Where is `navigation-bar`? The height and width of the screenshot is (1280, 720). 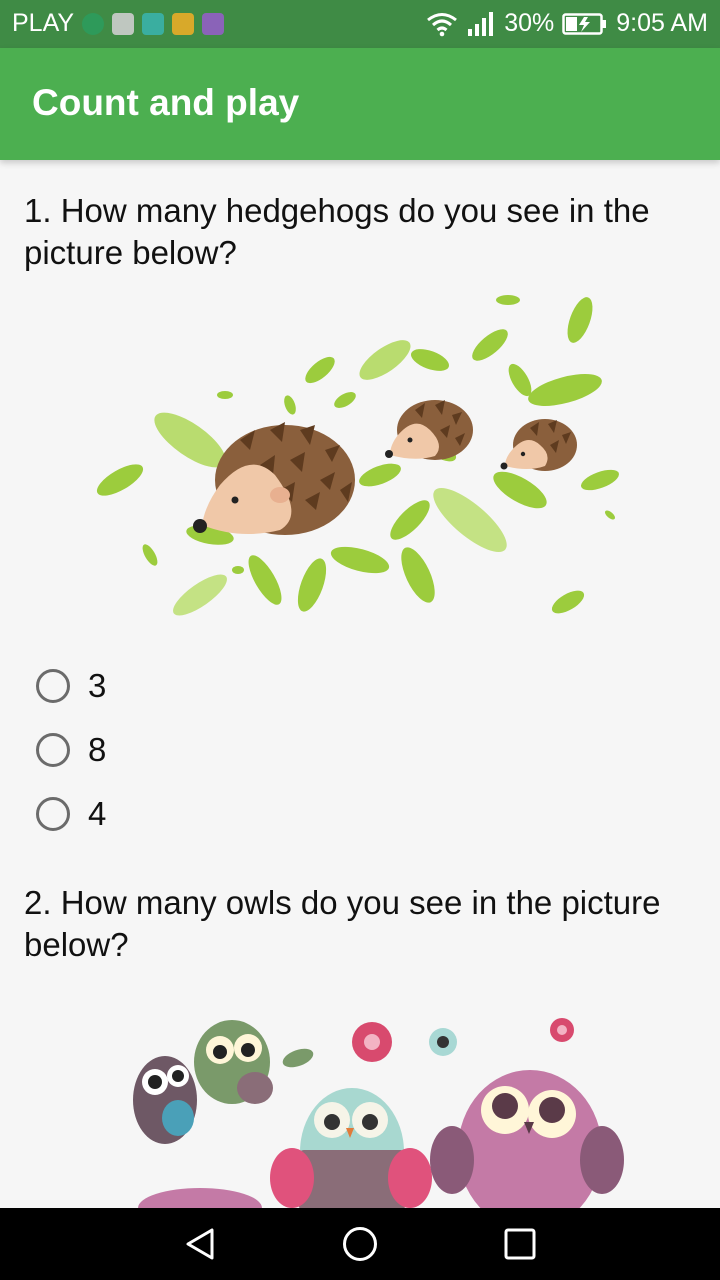 navigation-bar is located at coordinates (360, 1244).